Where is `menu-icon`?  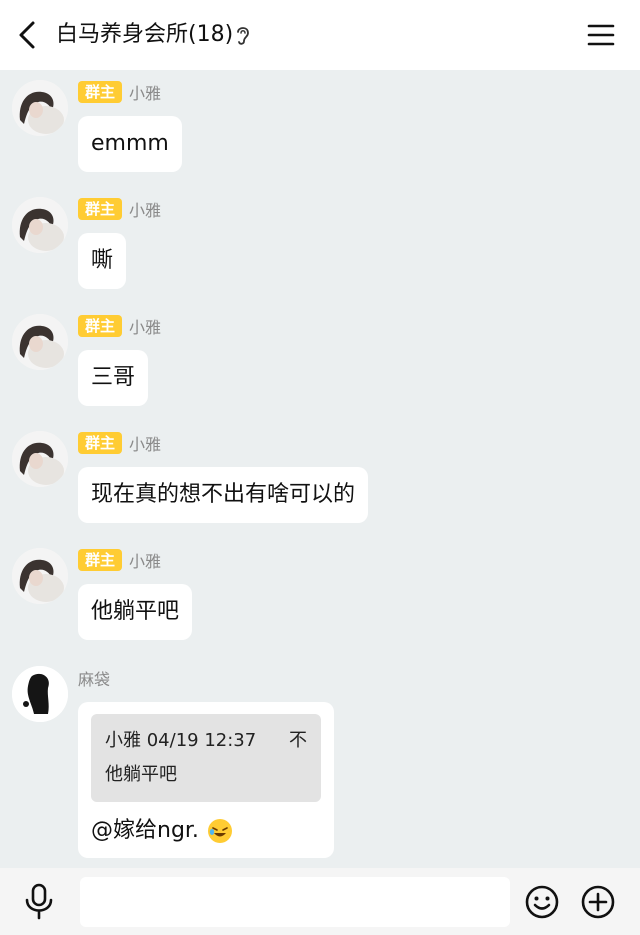
menu-icon is located at coordinates (601, 35).